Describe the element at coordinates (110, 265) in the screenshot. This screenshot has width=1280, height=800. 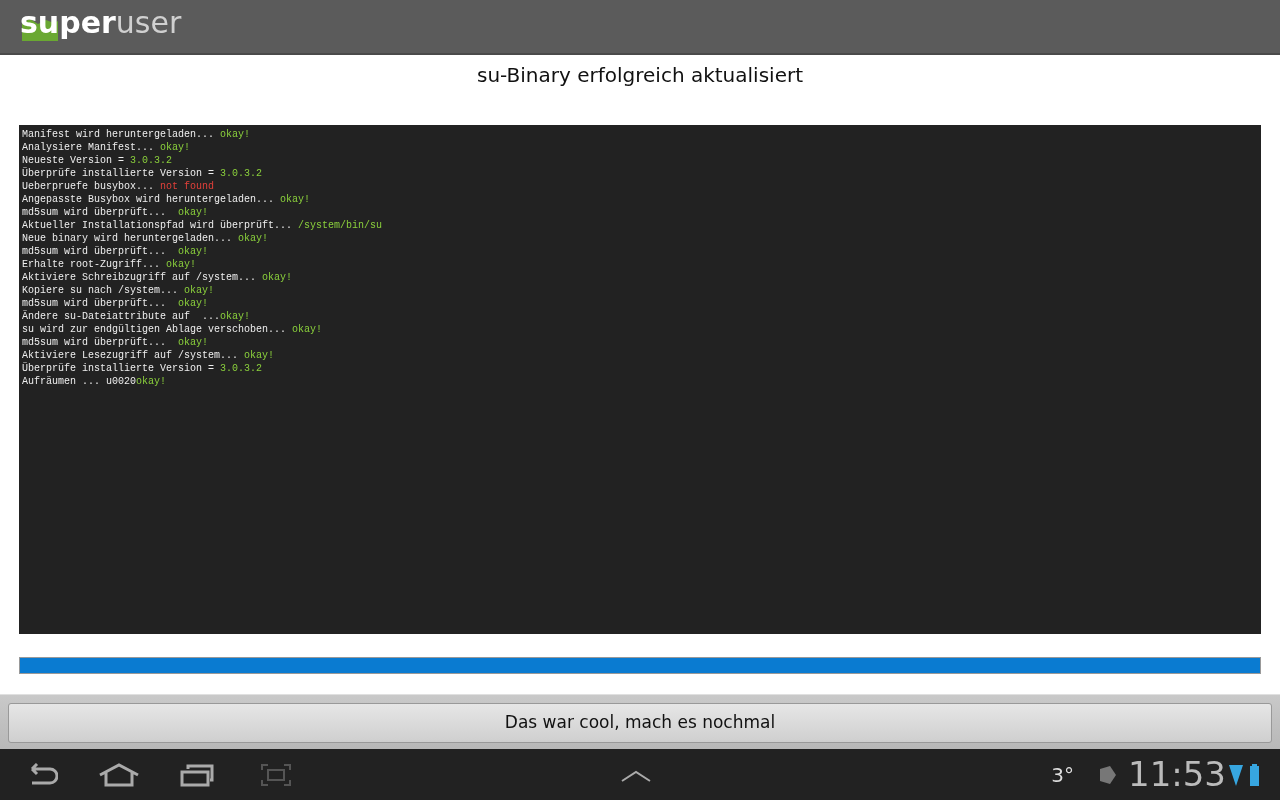
I see `log-line: Erhalte root-Zugriff... okay!` at that location.